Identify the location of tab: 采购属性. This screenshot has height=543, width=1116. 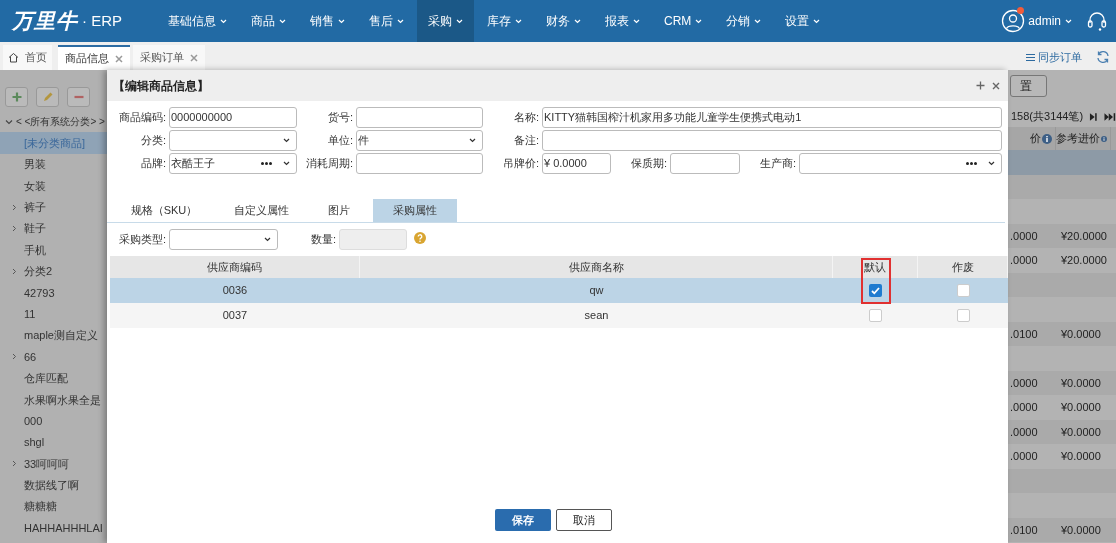
(415, 210).